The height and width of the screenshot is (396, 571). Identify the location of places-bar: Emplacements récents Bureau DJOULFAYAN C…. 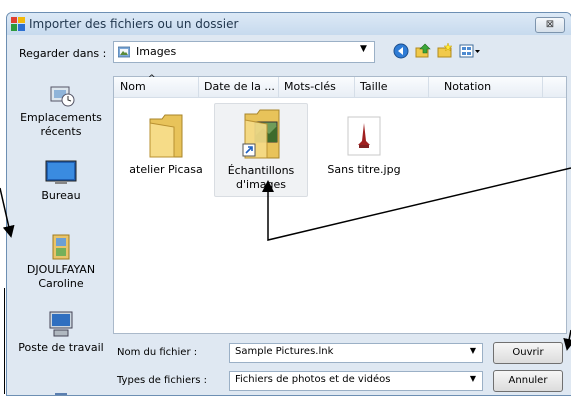
(61, 234).